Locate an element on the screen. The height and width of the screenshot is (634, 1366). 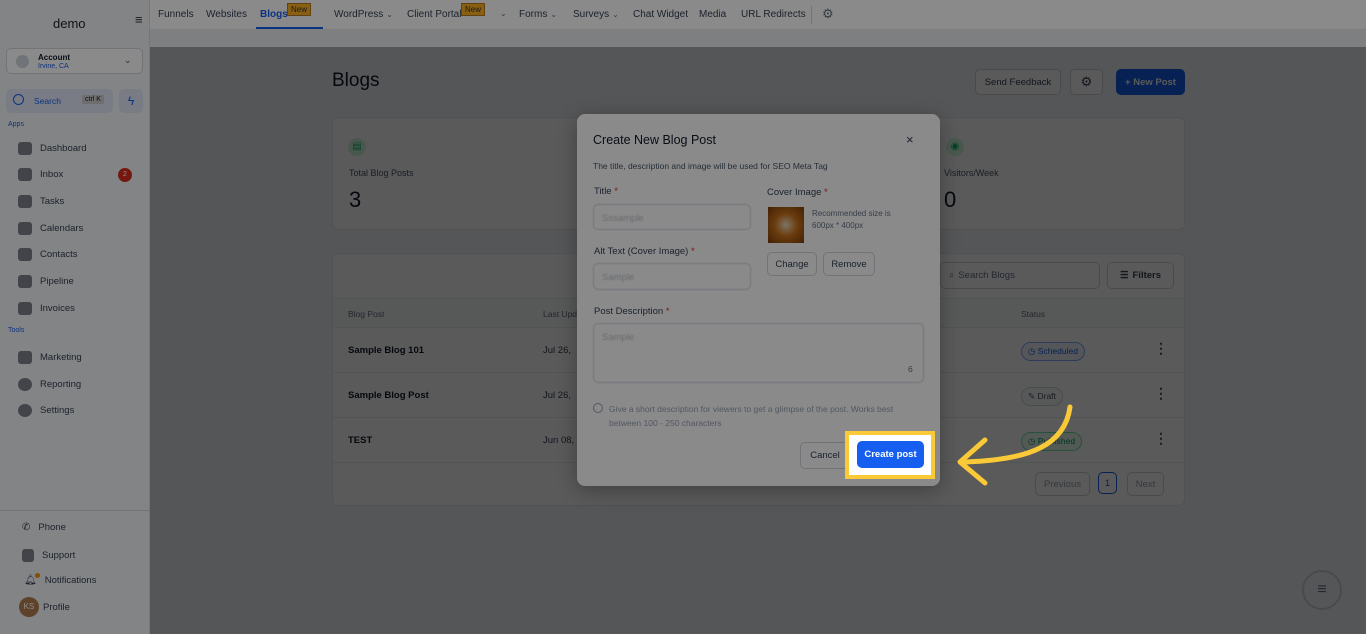
create-post-button: Create post is located at coordinates (890, 454).